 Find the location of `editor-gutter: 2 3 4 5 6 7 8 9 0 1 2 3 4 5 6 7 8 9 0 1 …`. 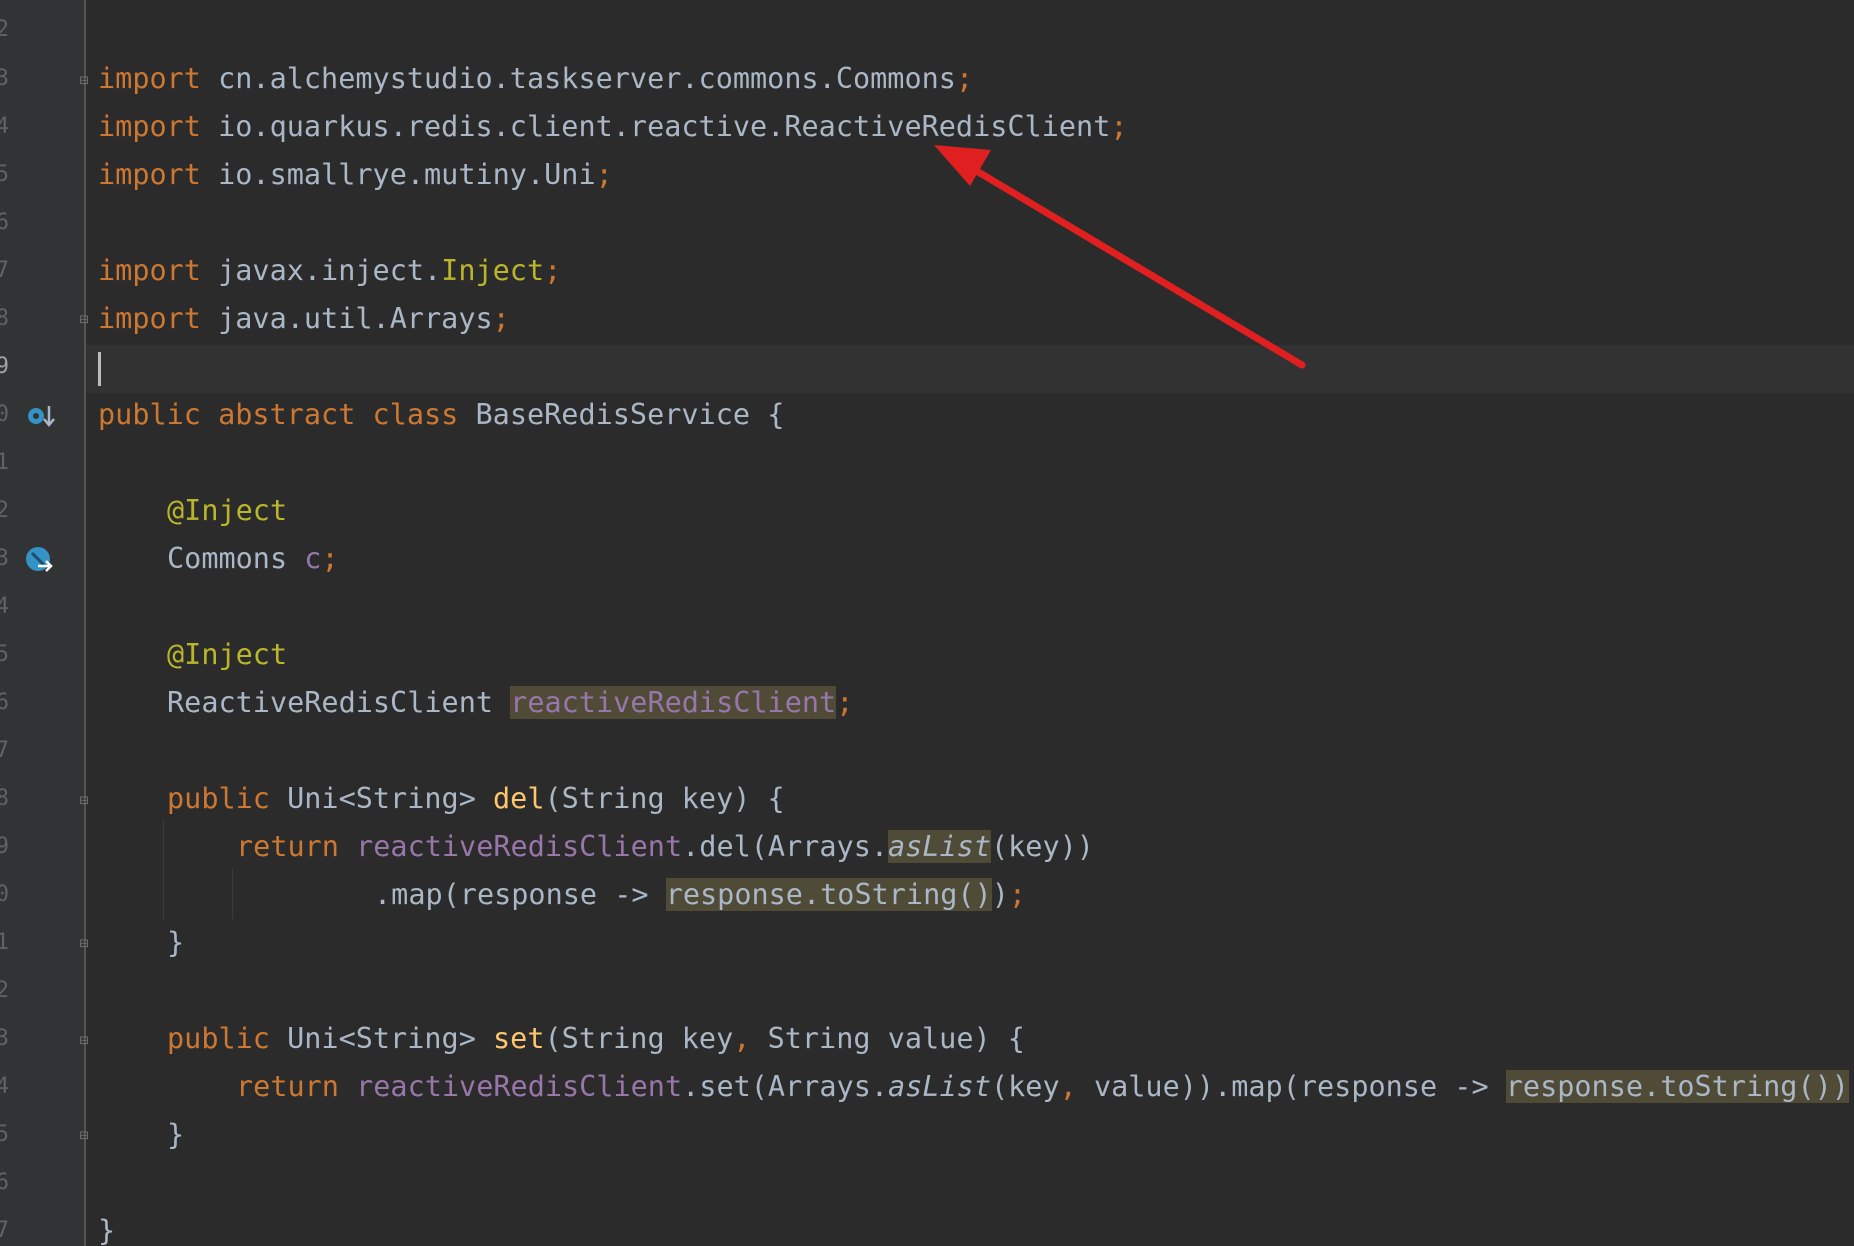

editor-gutter: 2 3 4 5 6 7 8 9 0 1 2 3 4 5 6 7 8 9 0 1 … is located at coordinates (43, 623).